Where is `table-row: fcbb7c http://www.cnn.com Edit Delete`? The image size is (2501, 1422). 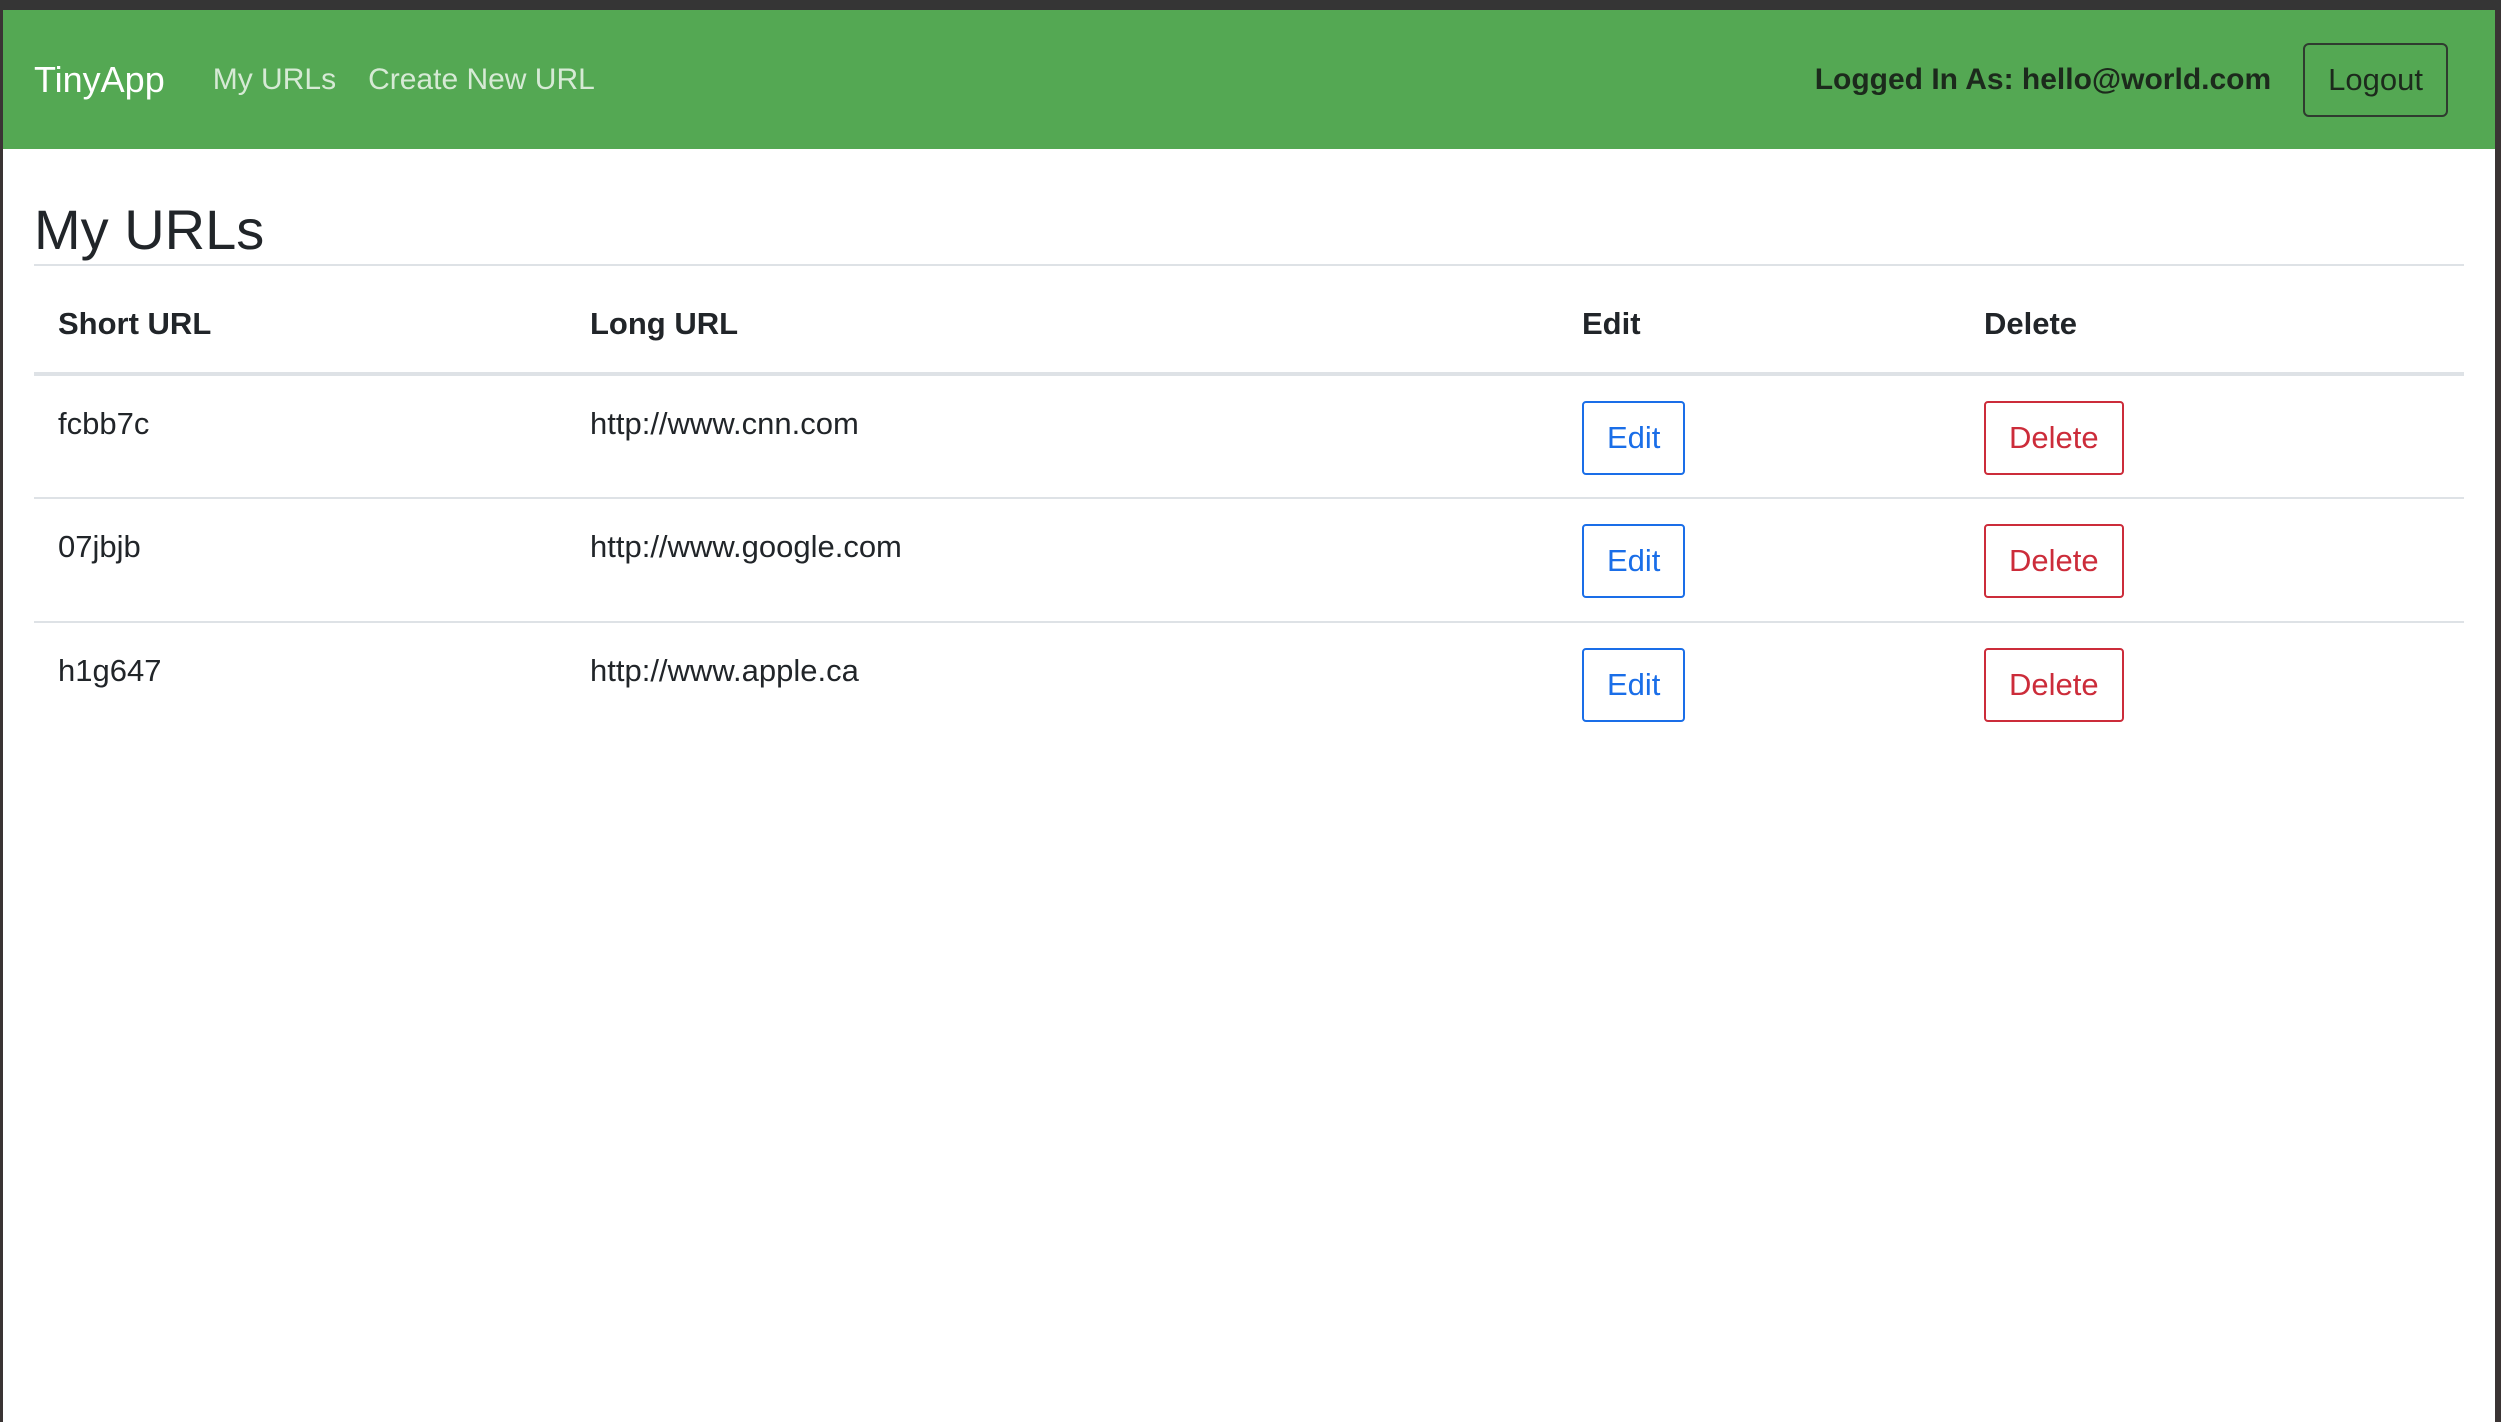 table-row: fcbb7c http://www.cnn.com Edit Delete is located at coordinates (1249, 436).